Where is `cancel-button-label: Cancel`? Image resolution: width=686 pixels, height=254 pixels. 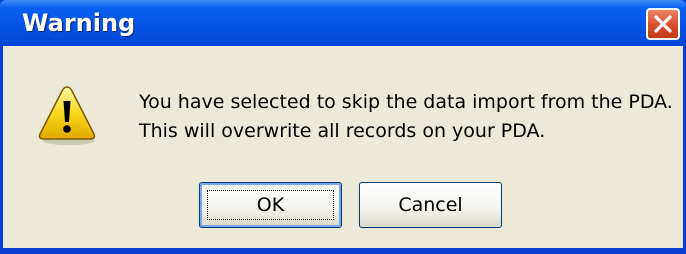 cancel-button-label: Cancel is located at coordinates (430, 205).